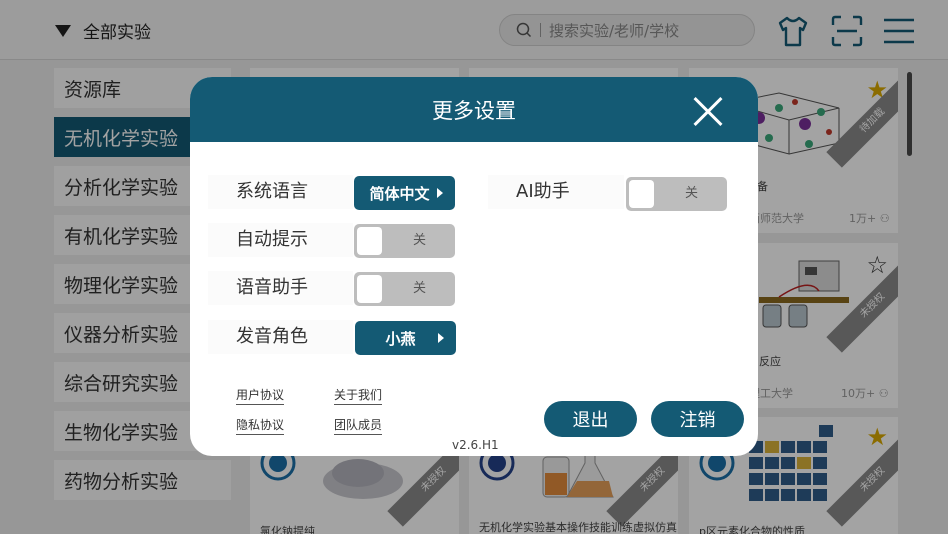 The width and height of the screenshot is (948, 534). What do you see at coordinates (280, 337) in the screenshot?
I see `voice-role-label: 发音角色` at bounding box center [280, 337].